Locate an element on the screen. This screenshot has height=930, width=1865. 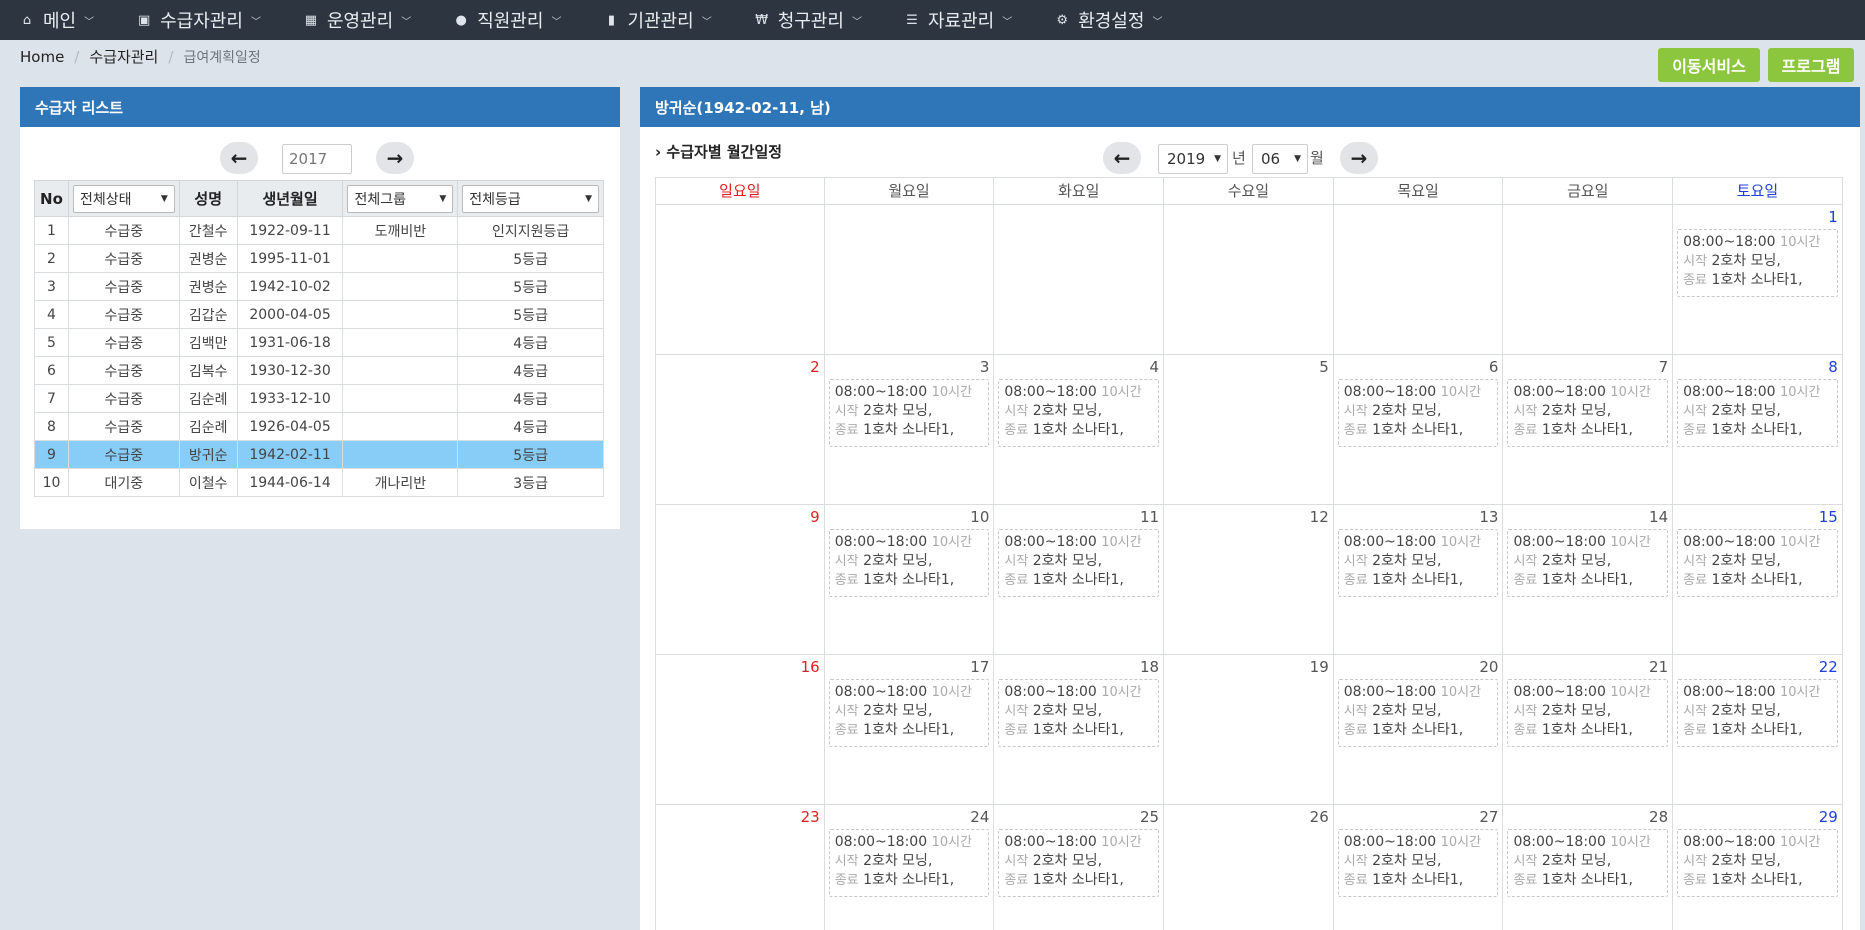
table-row: 7 수급중 김순례 1933-12-10 4등급 is located at coordinates (319, 398).